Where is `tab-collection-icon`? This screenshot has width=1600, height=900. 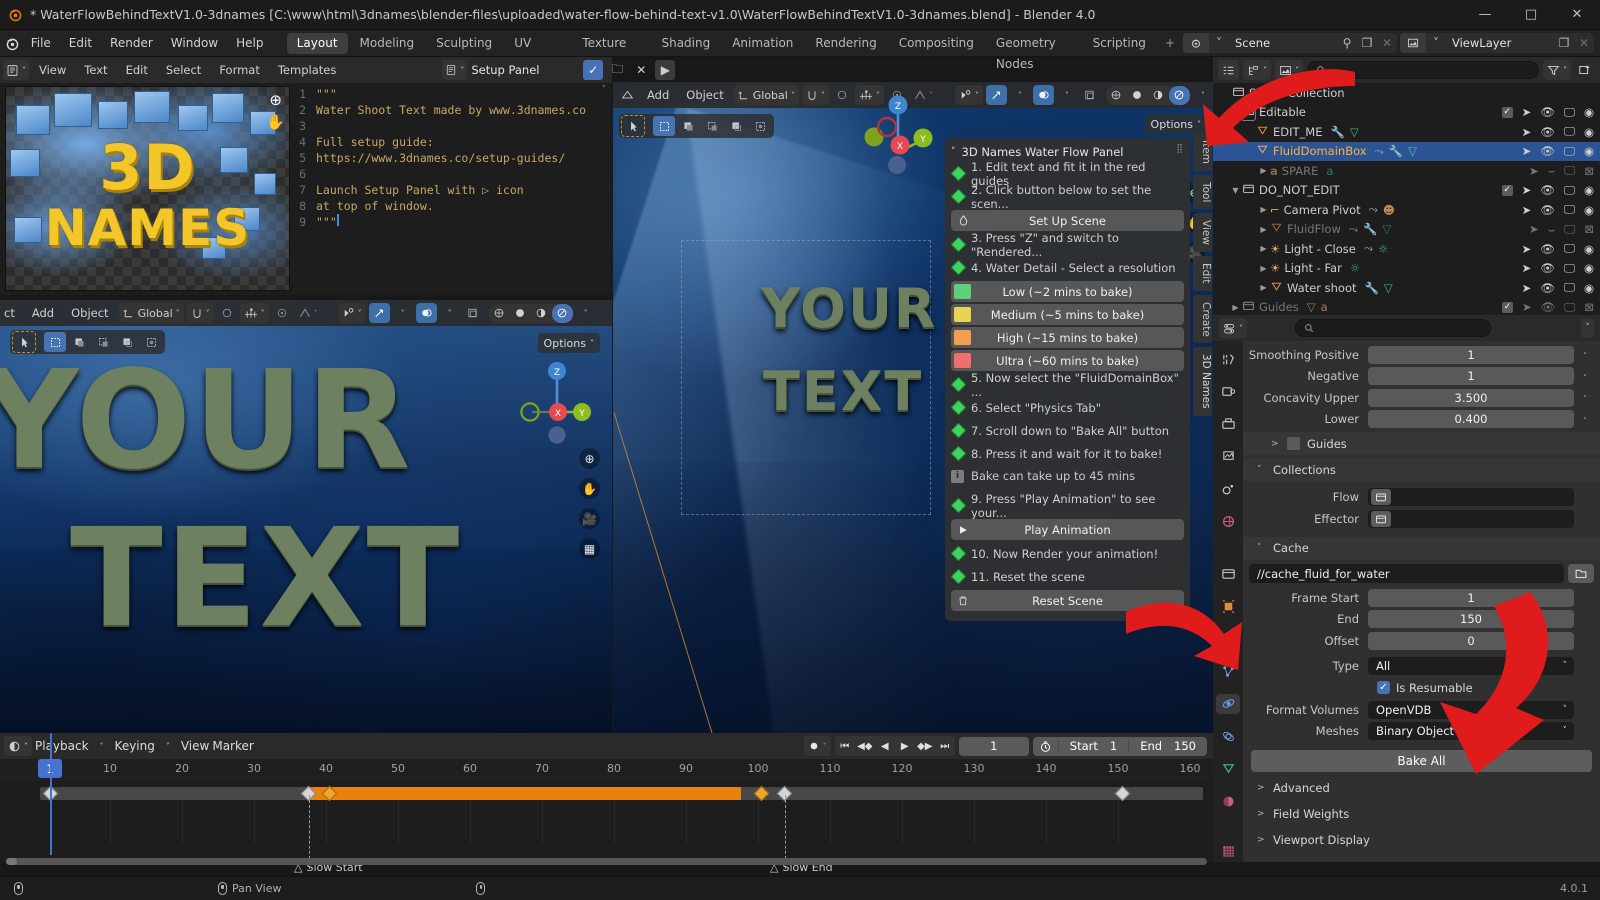 tab-collection-icon is located at coordinates (1228, 574).